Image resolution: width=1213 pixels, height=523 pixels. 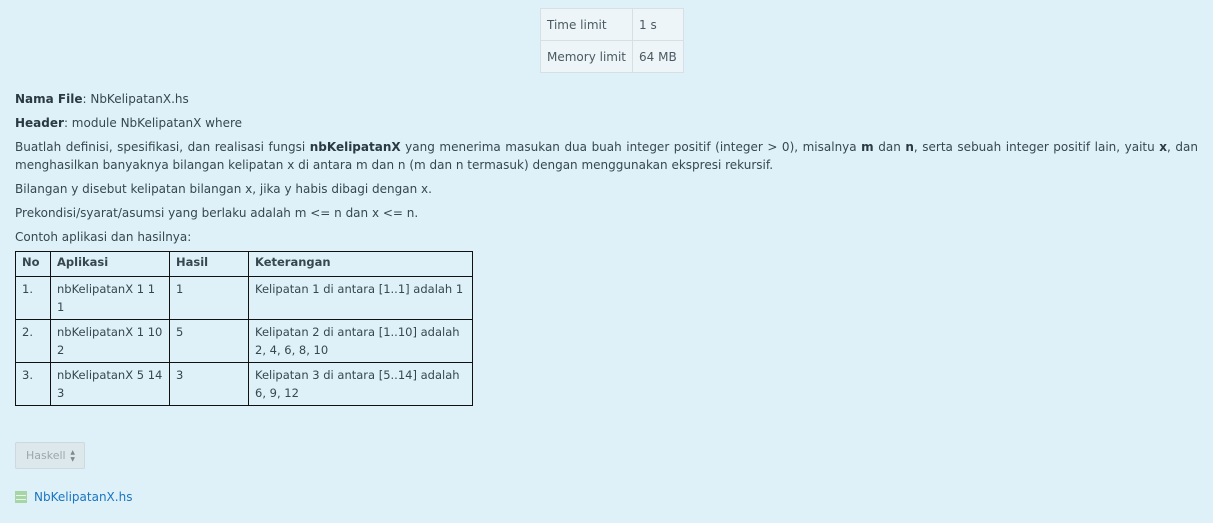 What do you see at coordinates (209, 341) in the screenshot?
I see `cell-hasil: 5` at bounding box center [209, 341].